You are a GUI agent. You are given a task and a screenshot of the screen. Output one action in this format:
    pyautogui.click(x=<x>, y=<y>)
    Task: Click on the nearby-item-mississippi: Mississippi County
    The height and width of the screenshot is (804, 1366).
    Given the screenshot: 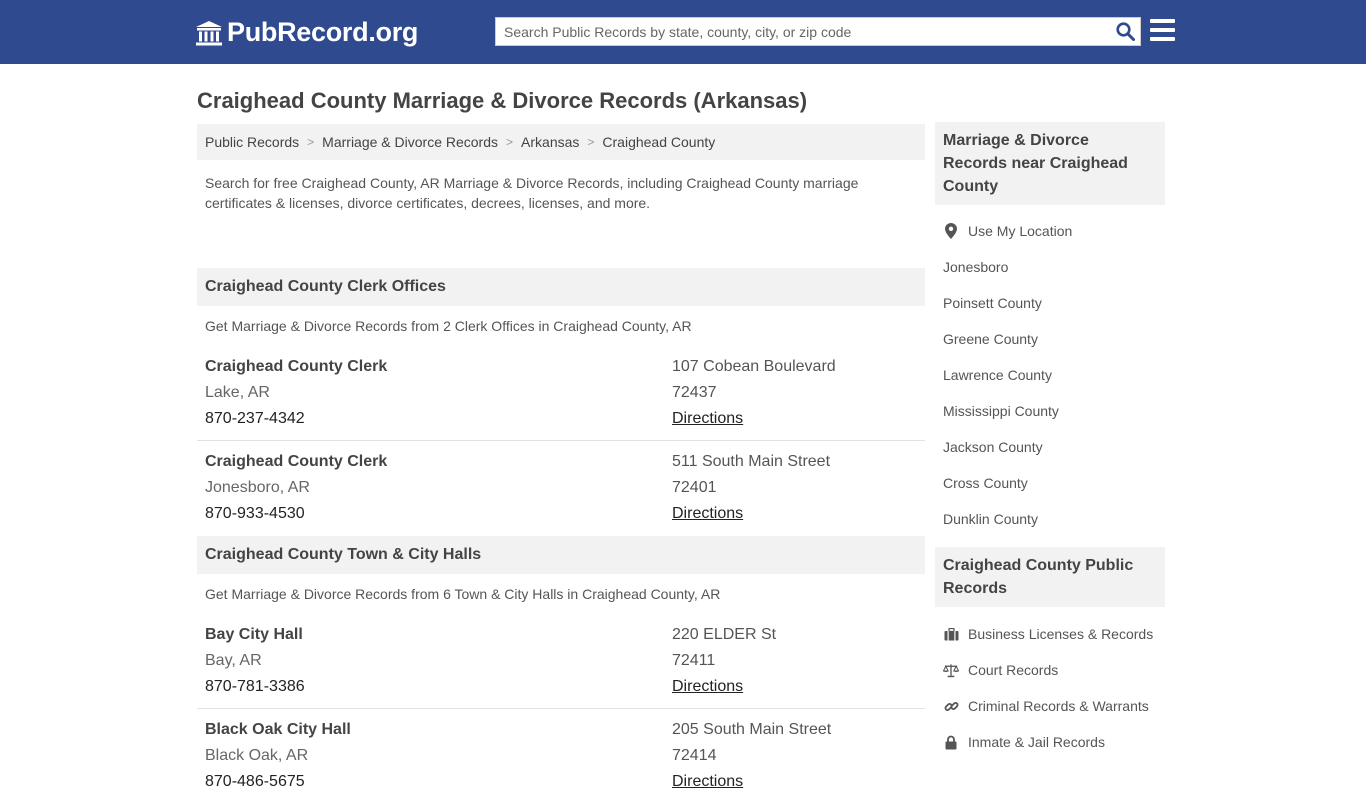 What is the action you would take?
    pyautogui.click(x=1050, y=411)
    